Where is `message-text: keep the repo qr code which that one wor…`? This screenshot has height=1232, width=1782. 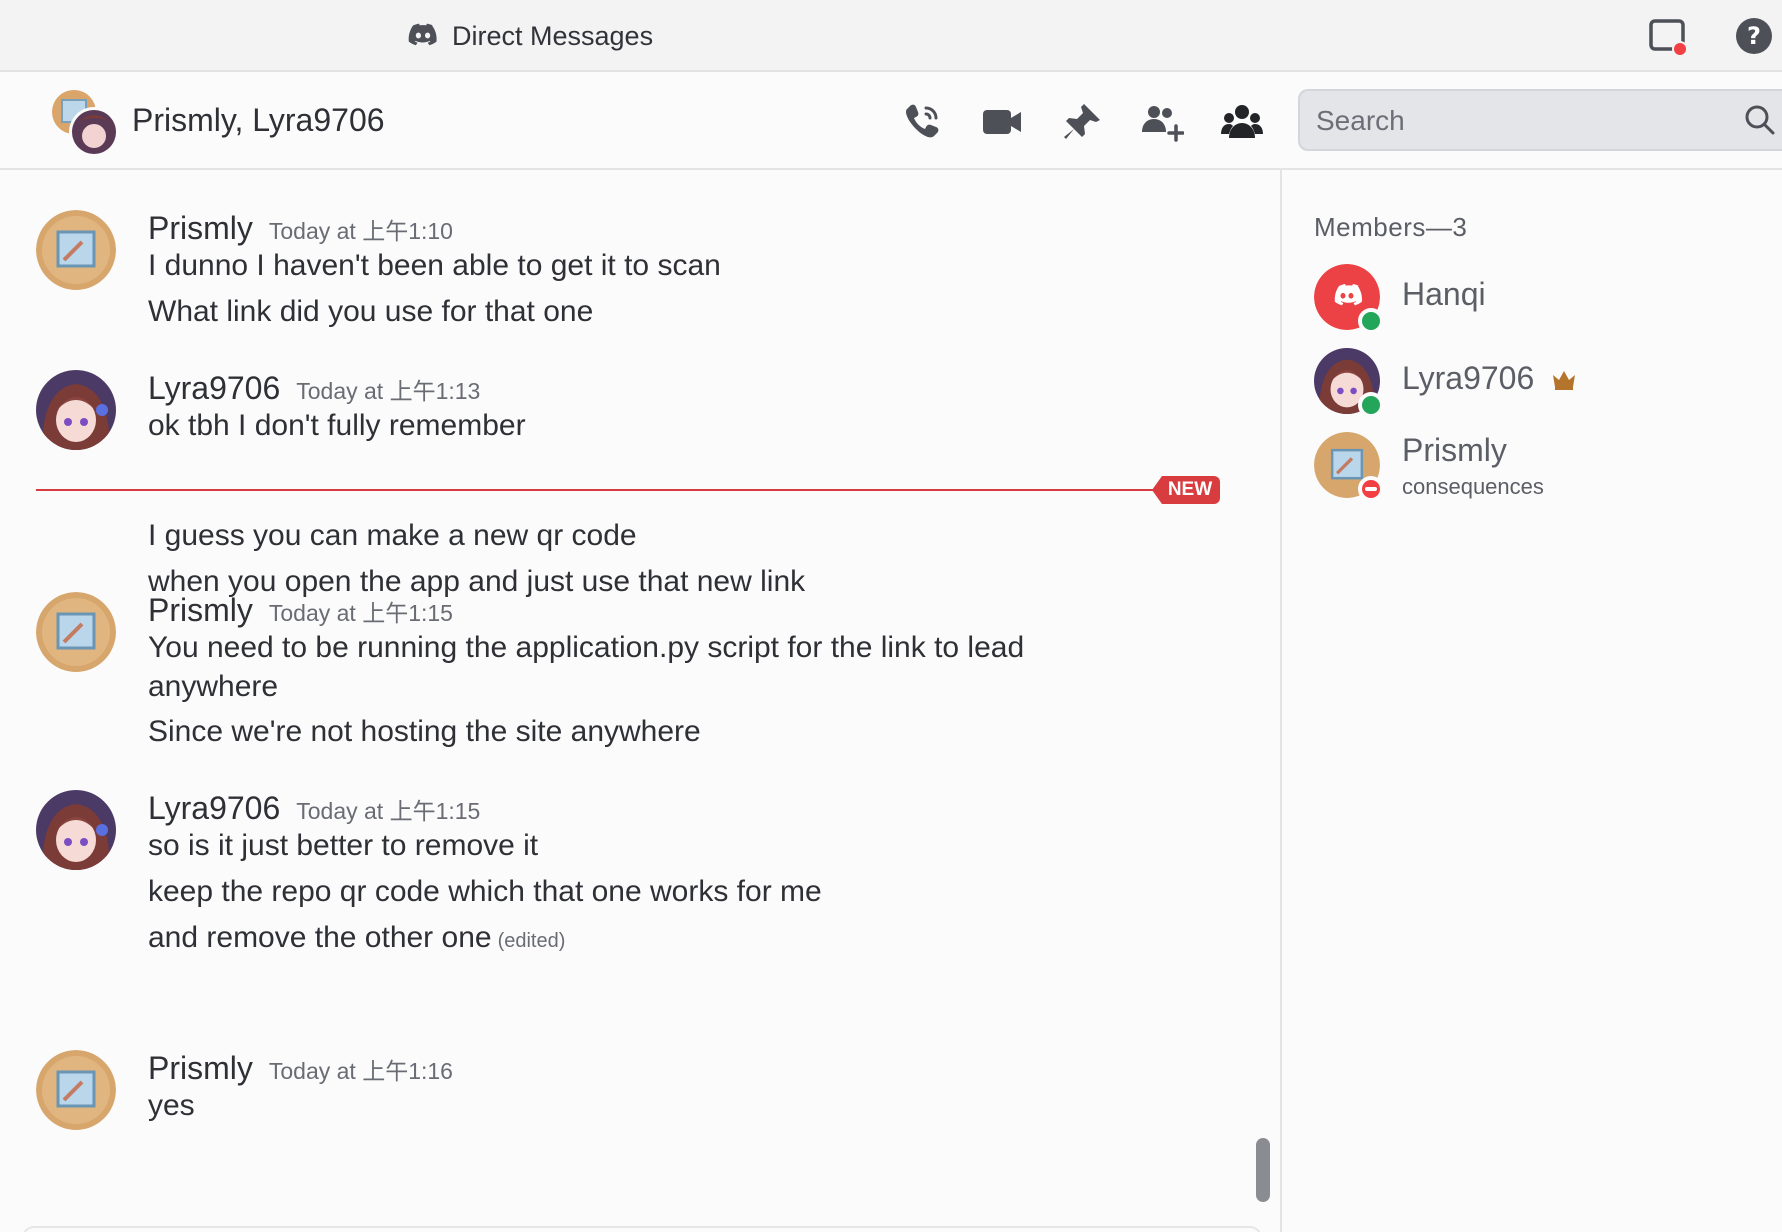
message-text: keep the repo qr code which that one wor… is located at coordinates (485, 891).